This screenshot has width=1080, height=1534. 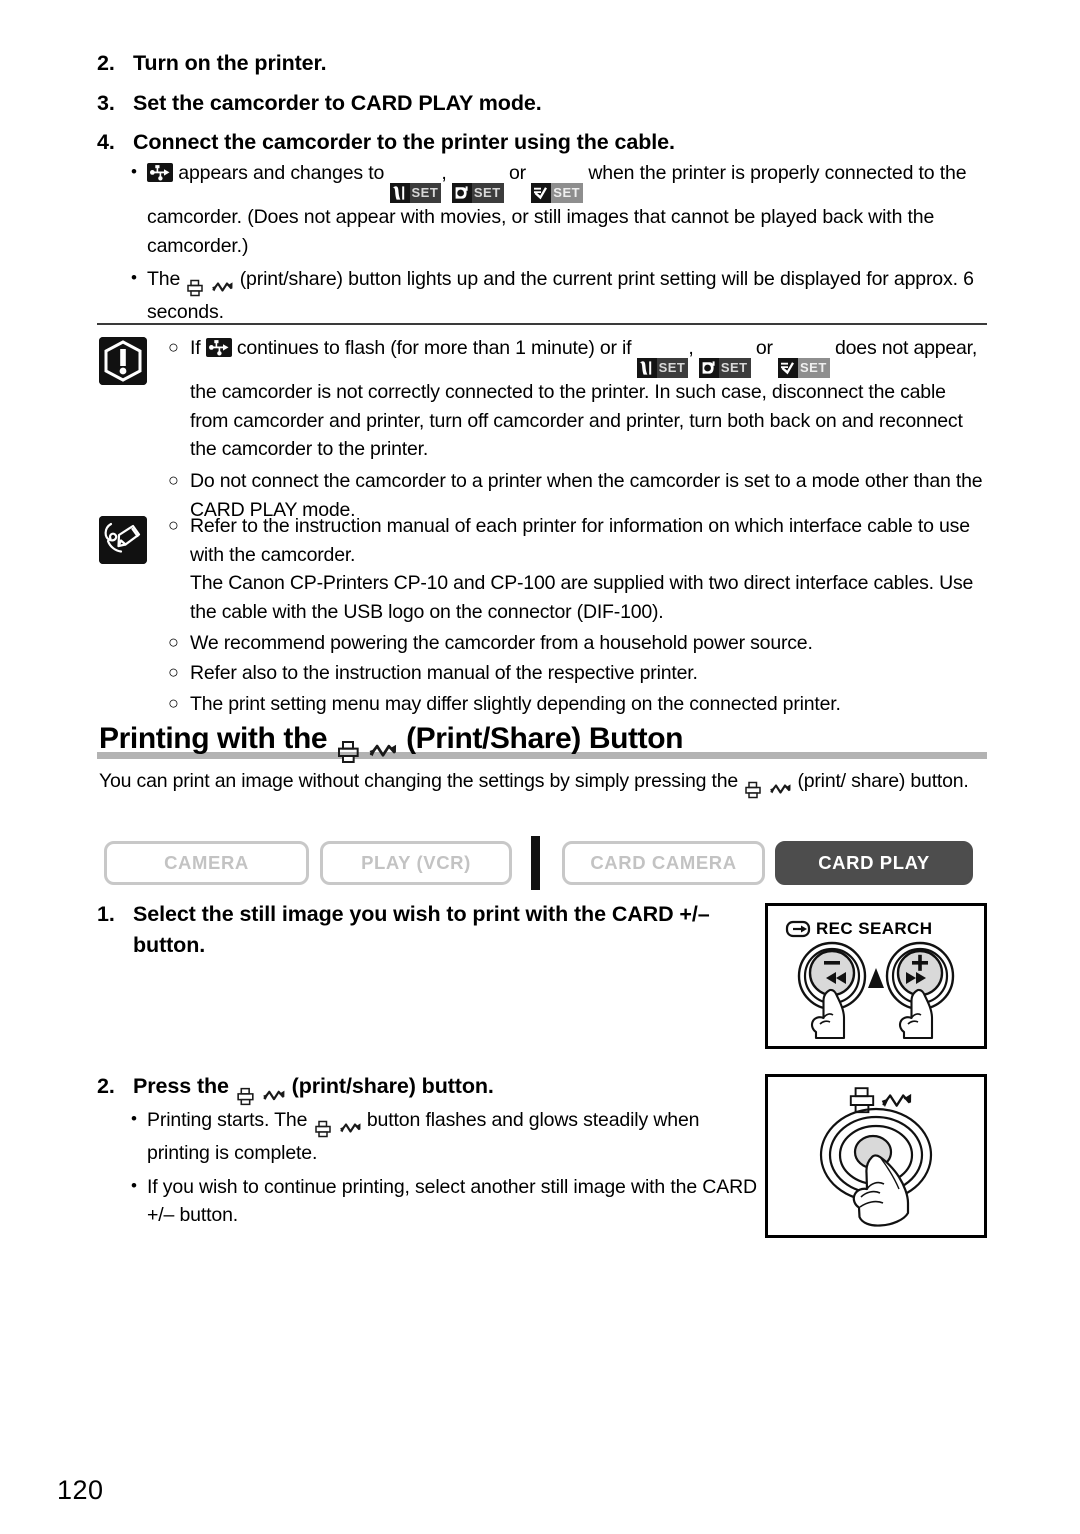 I want to click on page-title: Printing with the (Print/Share) Button, so click(x=391, y=744).